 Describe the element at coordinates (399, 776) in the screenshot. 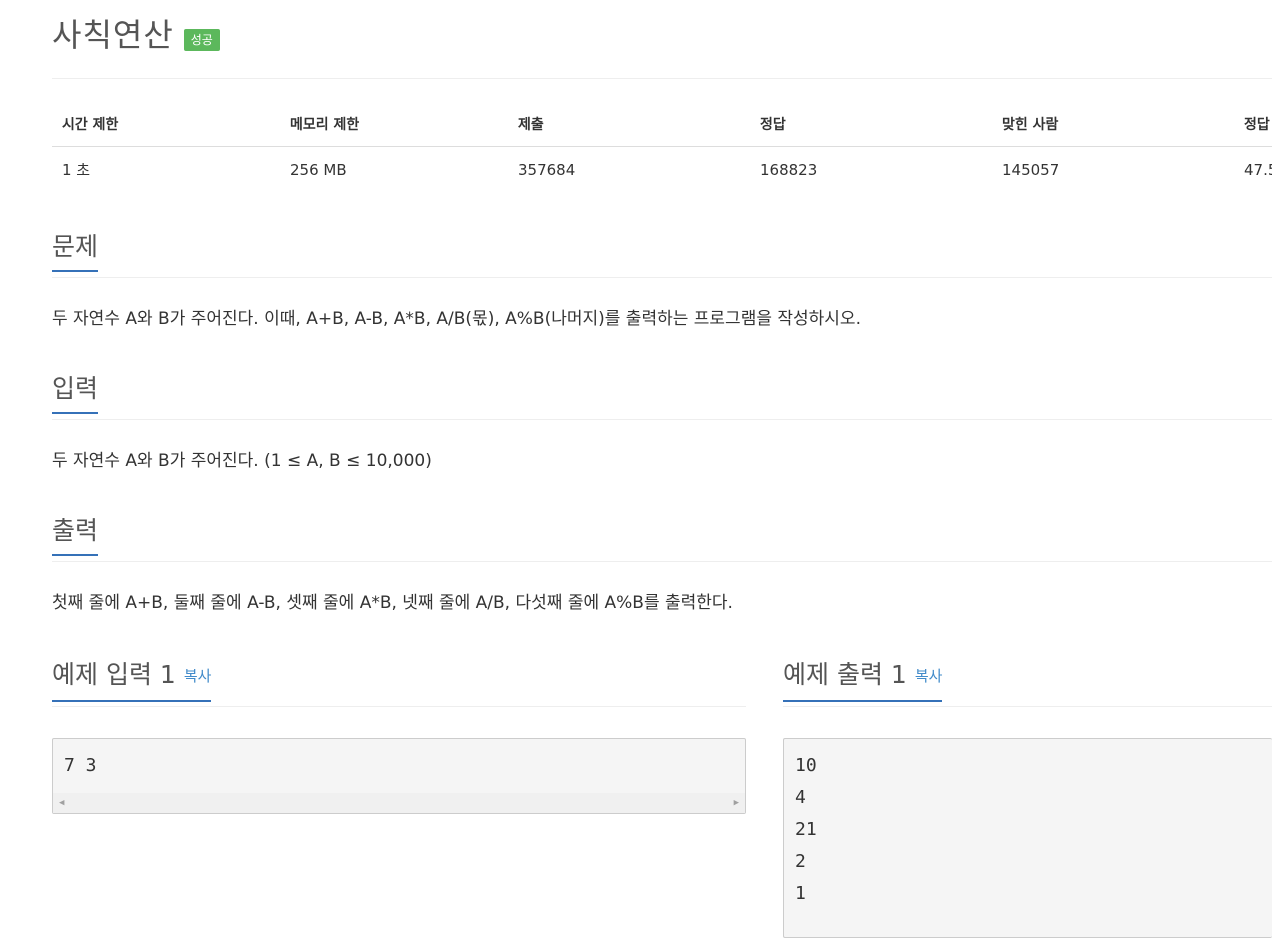

I see `sample-input-box: 7 3 ◀ ▶` at that location.